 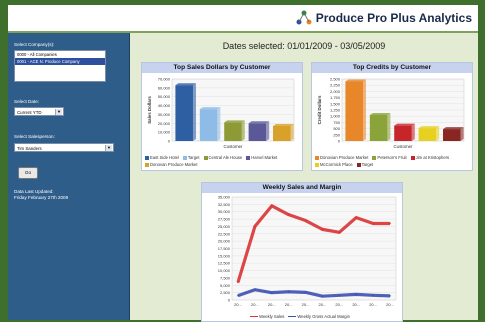 I want to click on weekly-y-tick-label: 2,500, so click(x=225, y=292).